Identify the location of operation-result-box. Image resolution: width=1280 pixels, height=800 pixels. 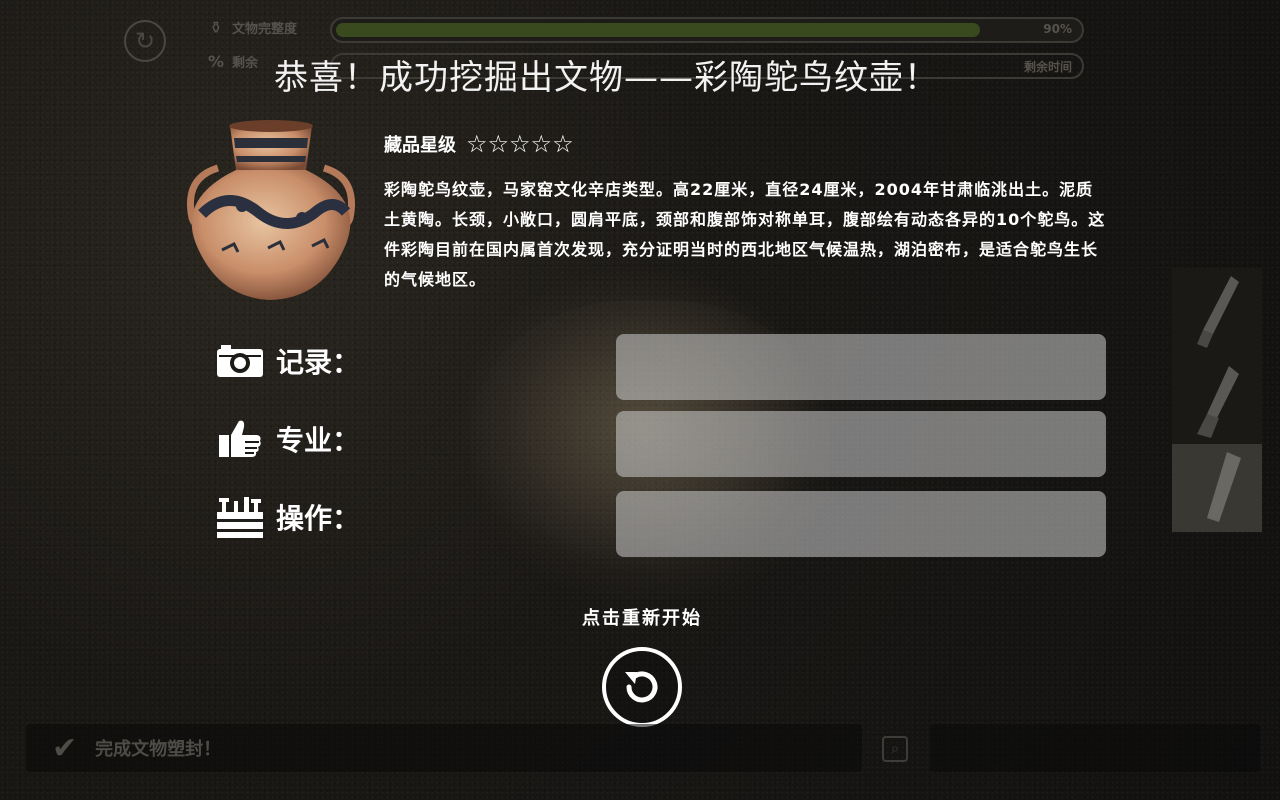
(861, 524).